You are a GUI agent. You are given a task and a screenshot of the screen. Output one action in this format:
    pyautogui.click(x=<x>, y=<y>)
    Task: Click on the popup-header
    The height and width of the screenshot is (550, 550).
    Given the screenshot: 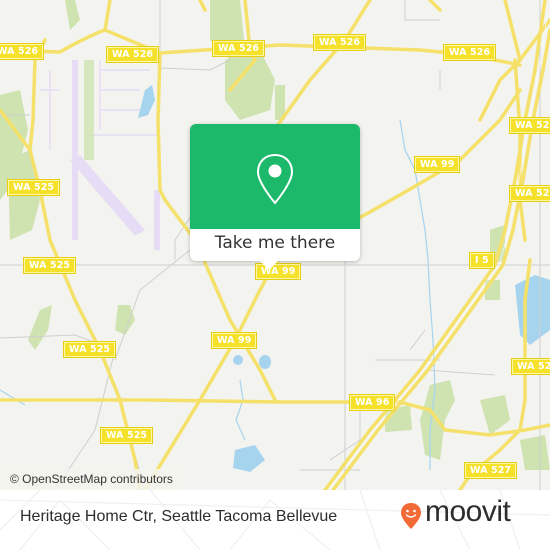 What is the action you would take?
    pyautogui.click(x=275, y=176)
    